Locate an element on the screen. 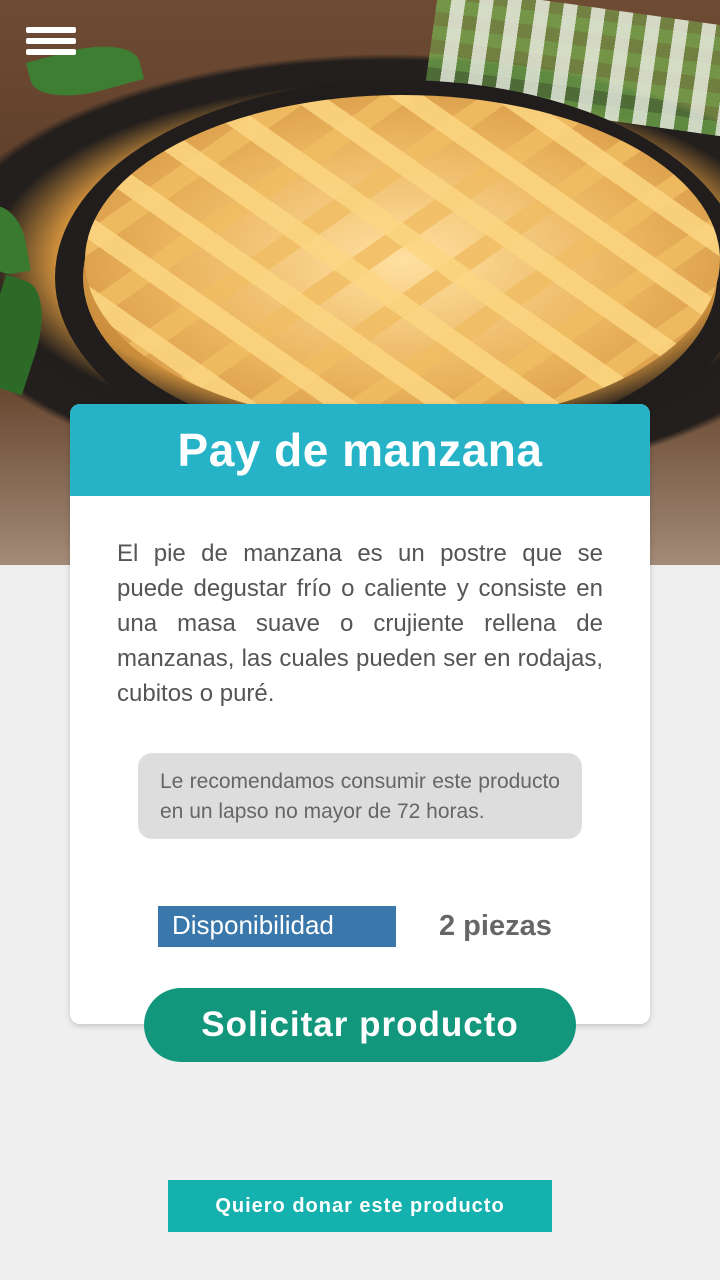  availability-row: Disponibilidad 2 piezas is located at coordinates (355, 926).